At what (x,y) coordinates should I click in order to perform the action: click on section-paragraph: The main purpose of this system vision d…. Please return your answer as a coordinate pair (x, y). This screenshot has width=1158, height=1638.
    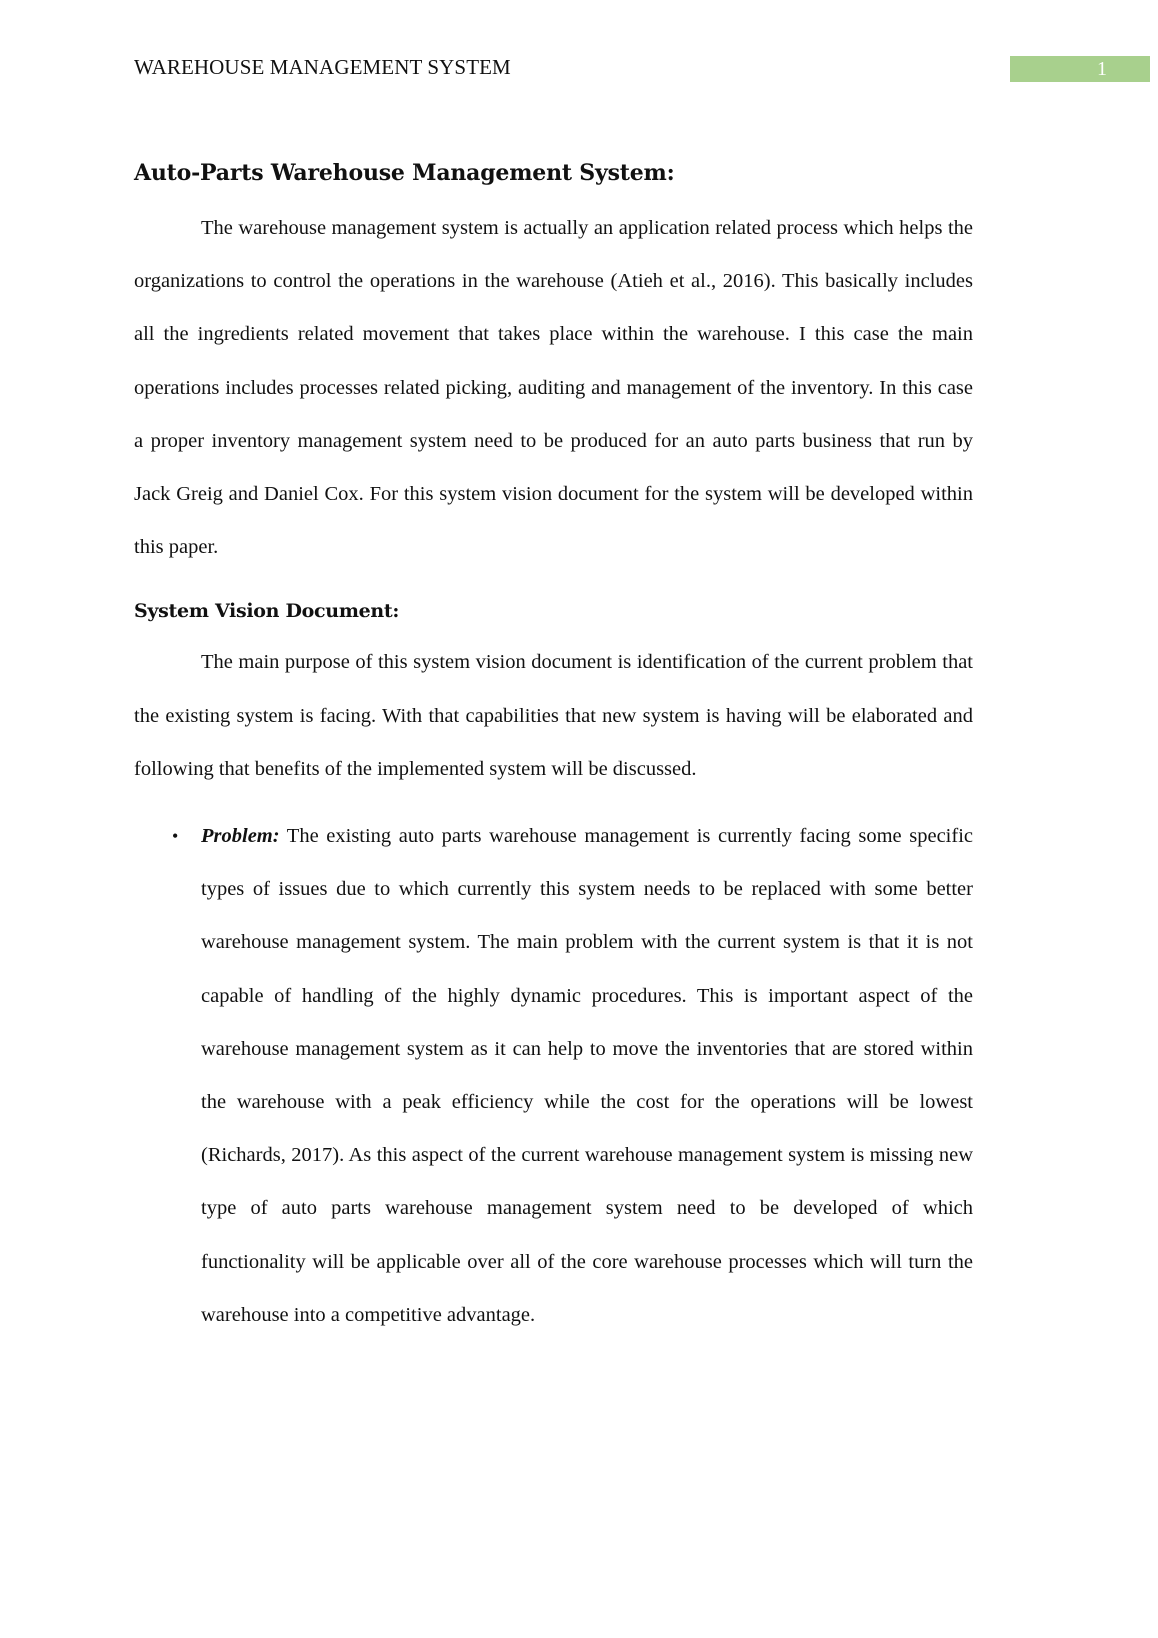
    Looking at the image, I should click on (553, 715).